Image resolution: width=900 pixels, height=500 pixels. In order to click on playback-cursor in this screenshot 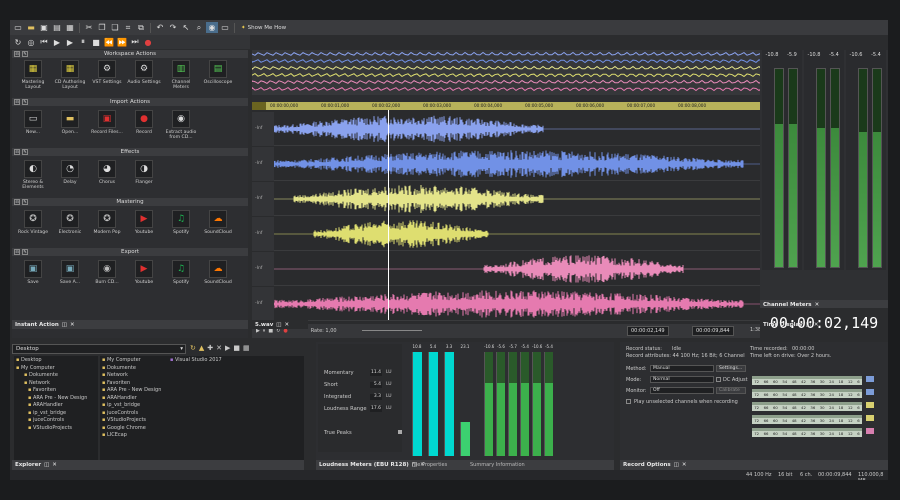, I will do `click(388, 215)`.